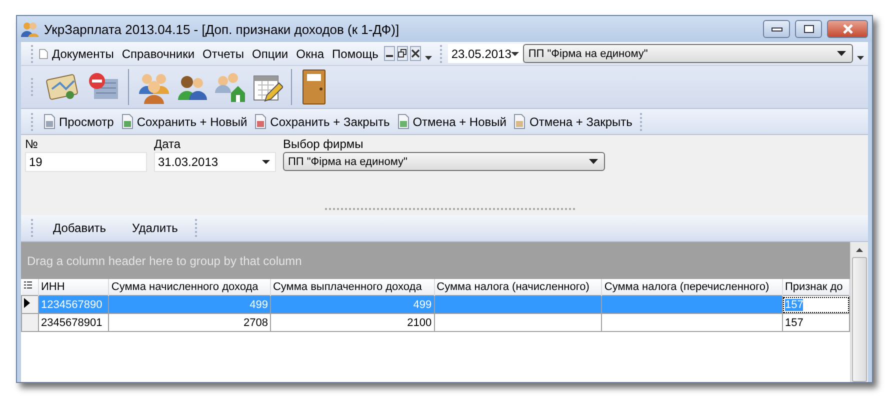 This screenshot has width=894, height=400. I want to click on row-pointer-icon, so click(27, 303).